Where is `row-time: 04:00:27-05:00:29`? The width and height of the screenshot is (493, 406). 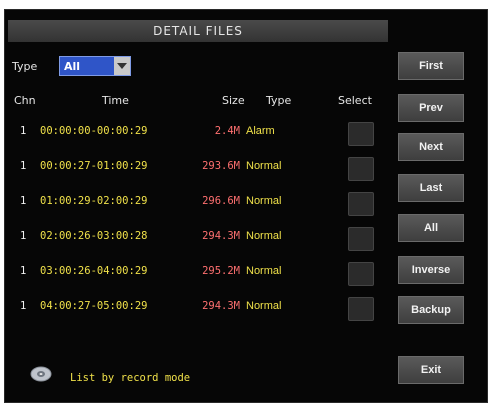 row-time: 04:00:27-05:00:29 is located at coordinates (94, 306).